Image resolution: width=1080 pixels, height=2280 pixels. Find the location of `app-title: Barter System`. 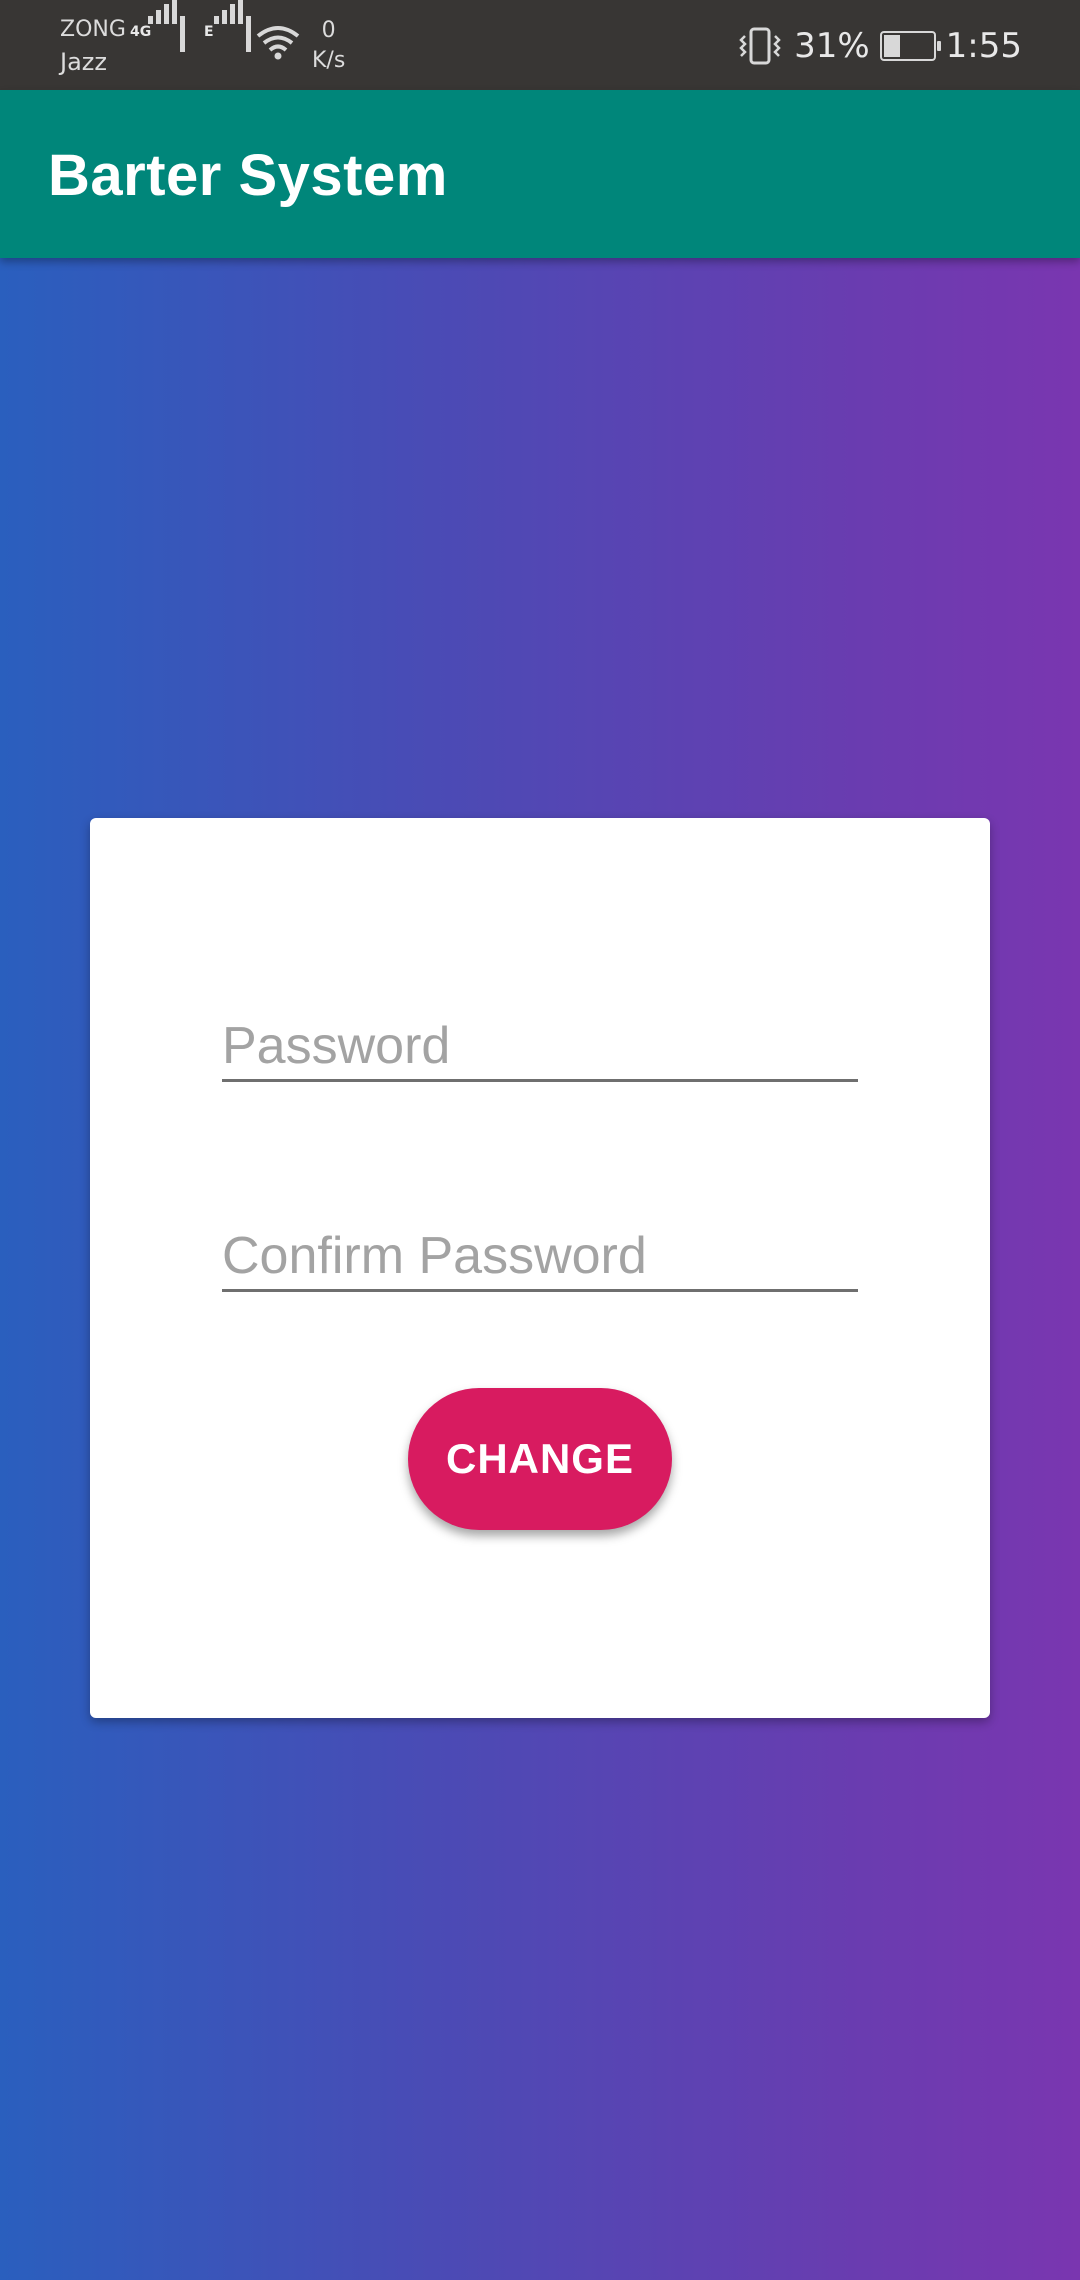

app-title: Barter System is located at coordinates (248, 175).